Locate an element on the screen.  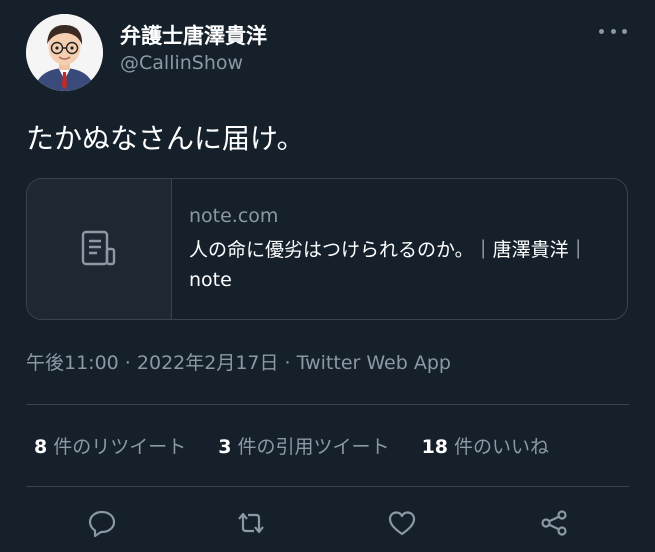
author-display-name: 弁護士唐澤貴洋 is located at coordinates (193, 35).